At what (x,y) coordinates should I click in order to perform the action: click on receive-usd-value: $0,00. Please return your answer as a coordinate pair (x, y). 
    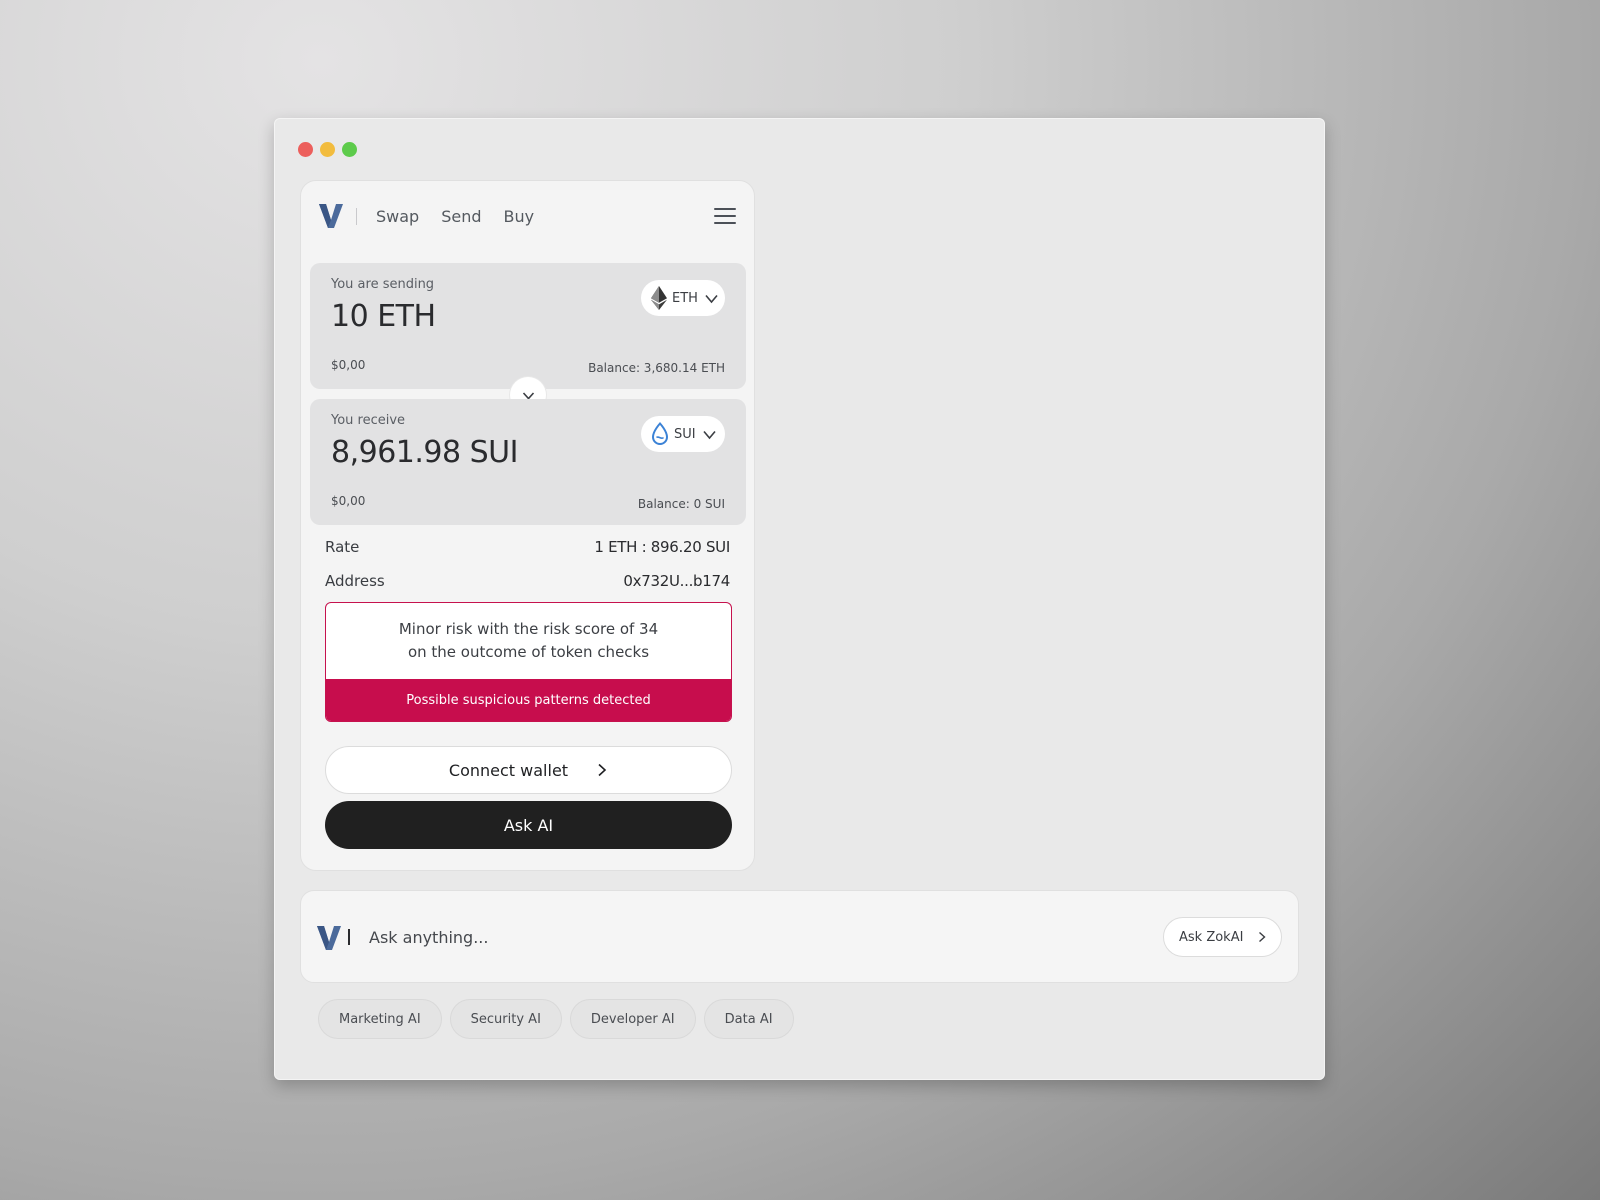
    Looking at the image, I should click on (348, 501).